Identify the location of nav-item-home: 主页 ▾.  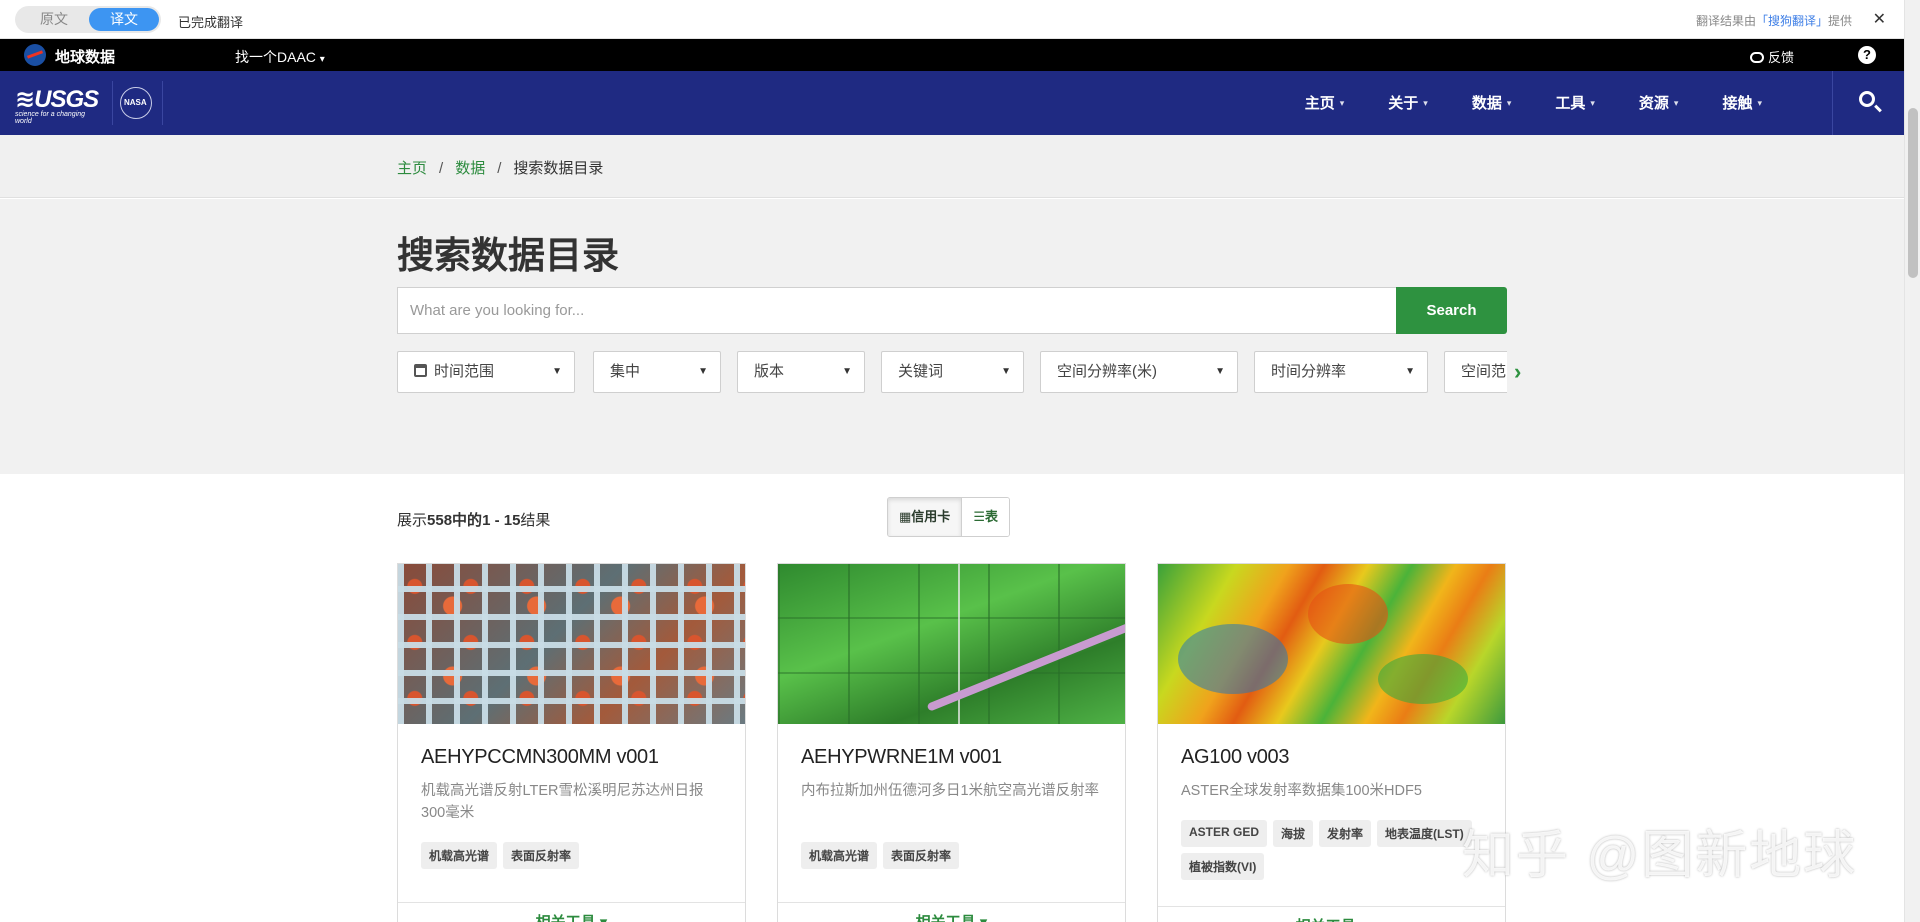
(1325, 103).